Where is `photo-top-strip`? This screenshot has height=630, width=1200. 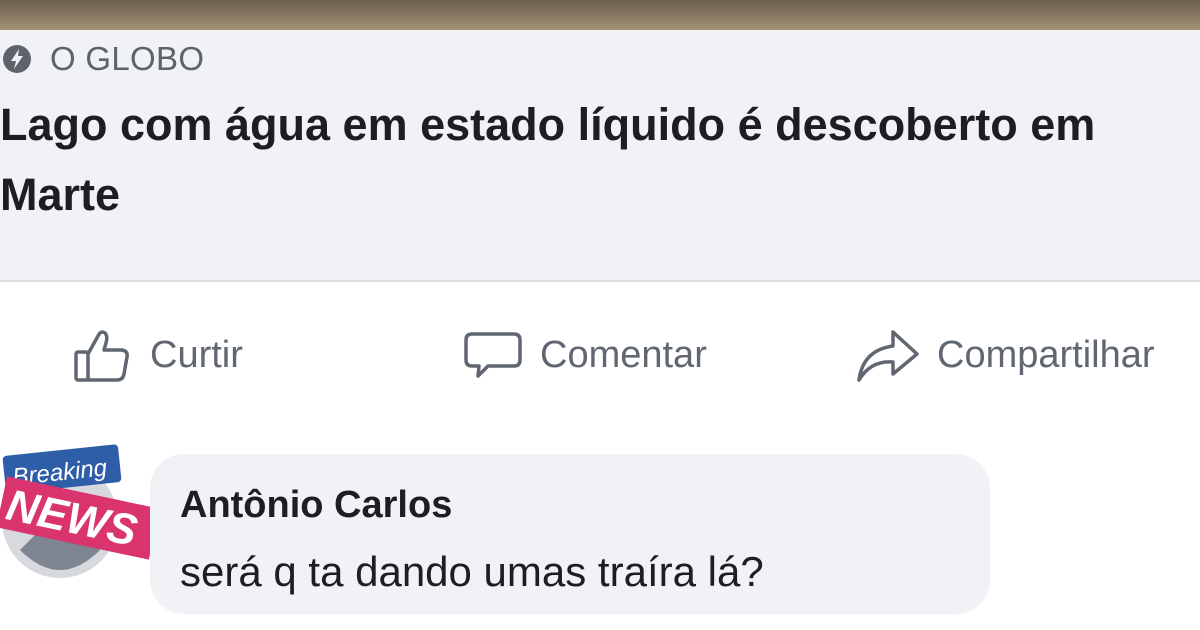
photo-top-strip is located at coordinates (600, 15).